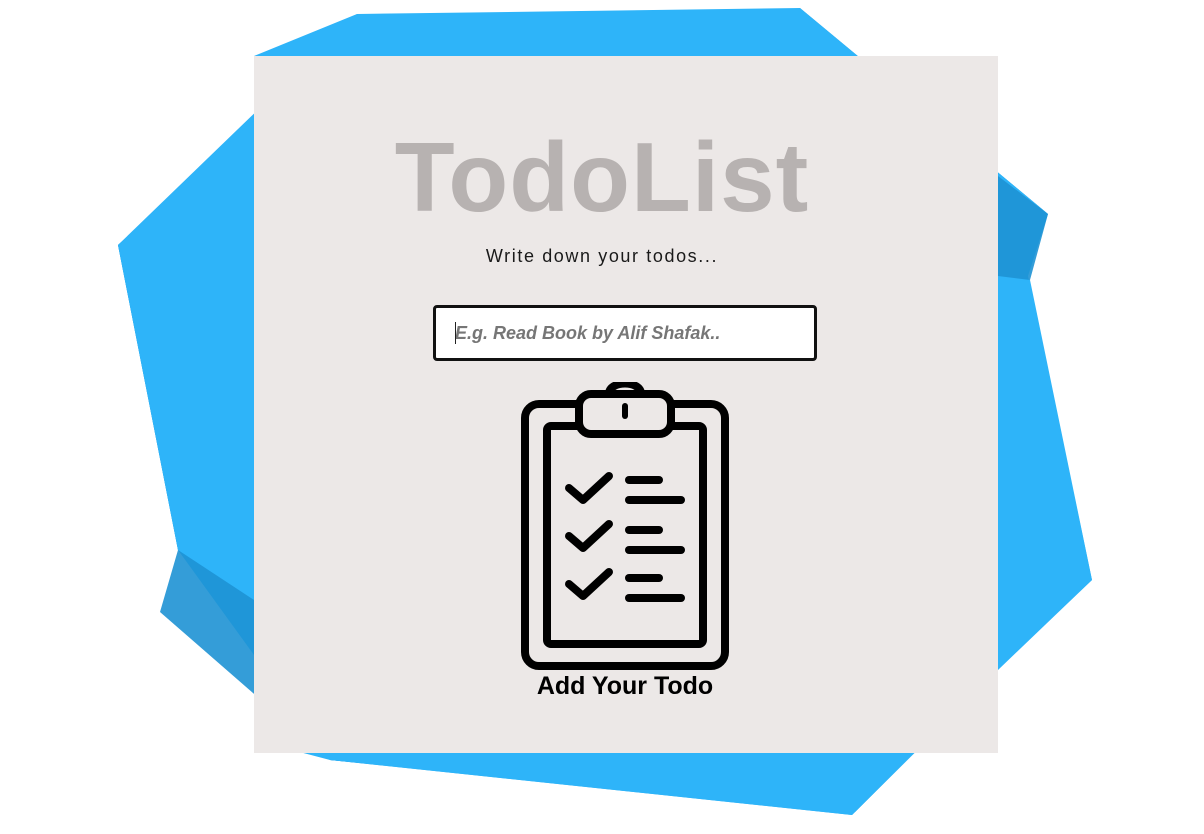 The width and height of the screenshot is (1204, 834). I want to click on app-title: TodoList, so click(602, 177).